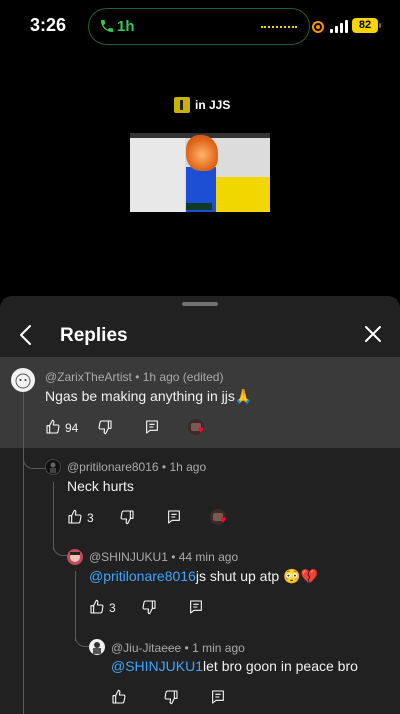  Describe the element at coordinates (280, 666) in the screenshot. I see `comment-body: let bro goon in peace bro` at that location.